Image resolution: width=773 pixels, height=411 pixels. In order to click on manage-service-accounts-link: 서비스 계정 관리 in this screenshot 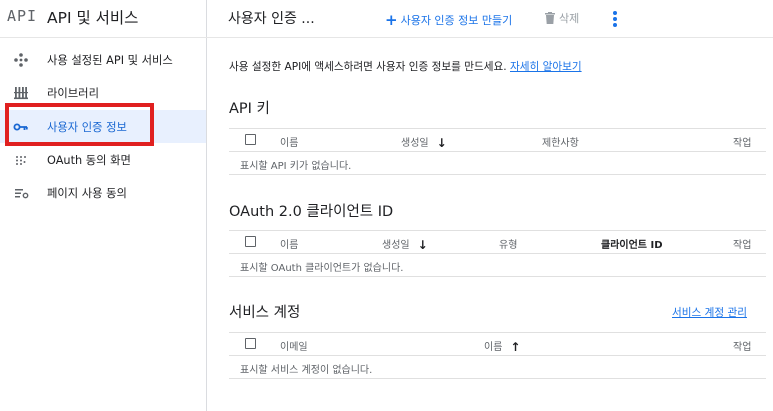, I will do `click(709, 312)`.